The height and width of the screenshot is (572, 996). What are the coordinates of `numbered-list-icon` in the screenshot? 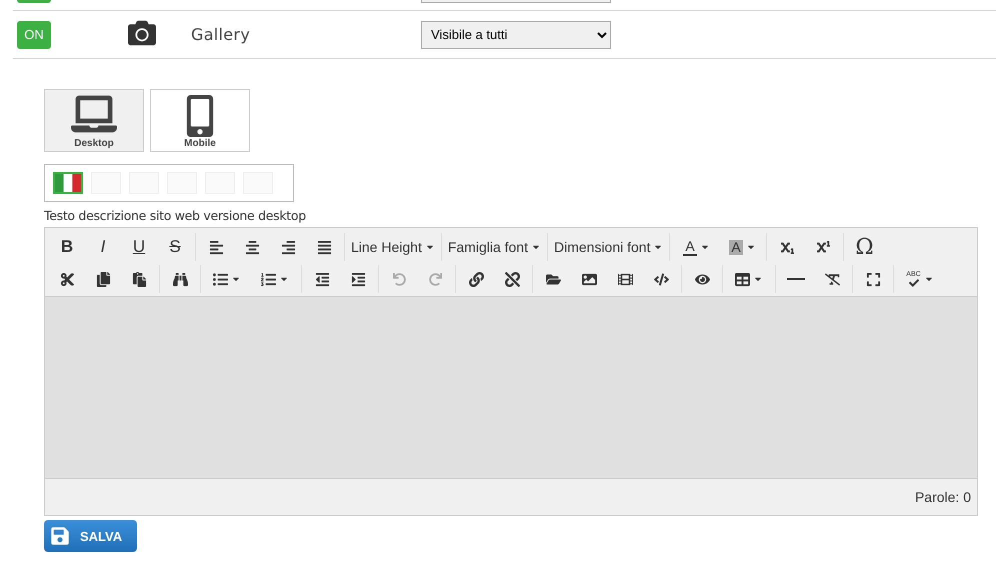 It's located at (268, 279).